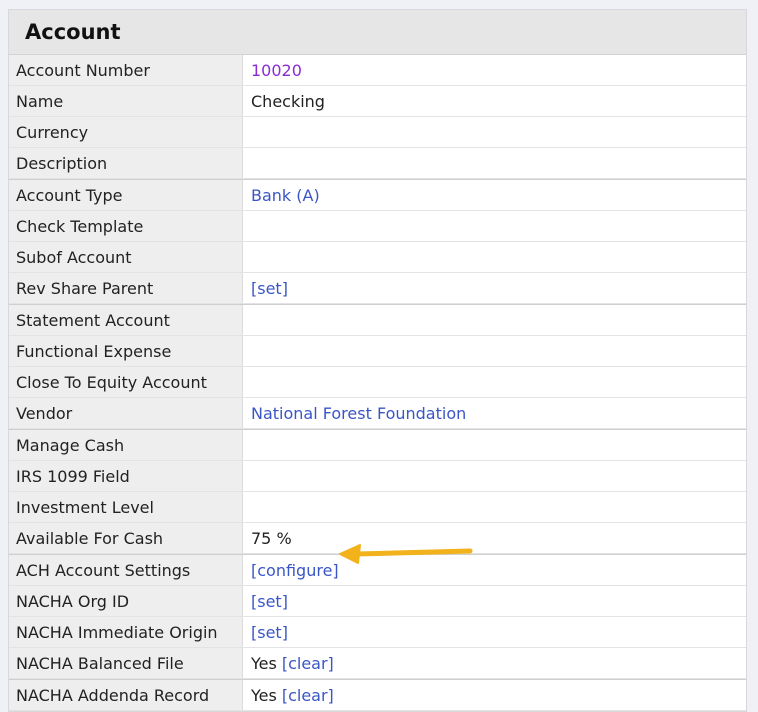 The width and height of the screenshot is (758, 712). I want to click on row-account-number: Account Number 10020, so click(377, 70).